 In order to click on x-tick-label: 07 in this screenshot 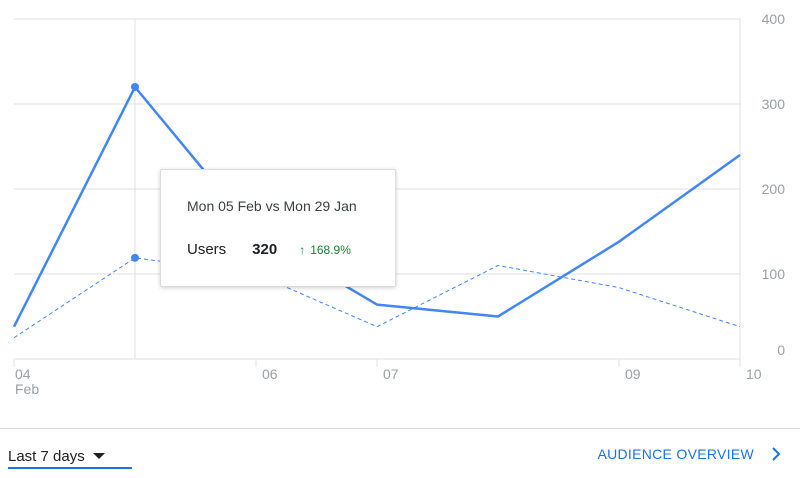, I will do `click(391, 374)`.